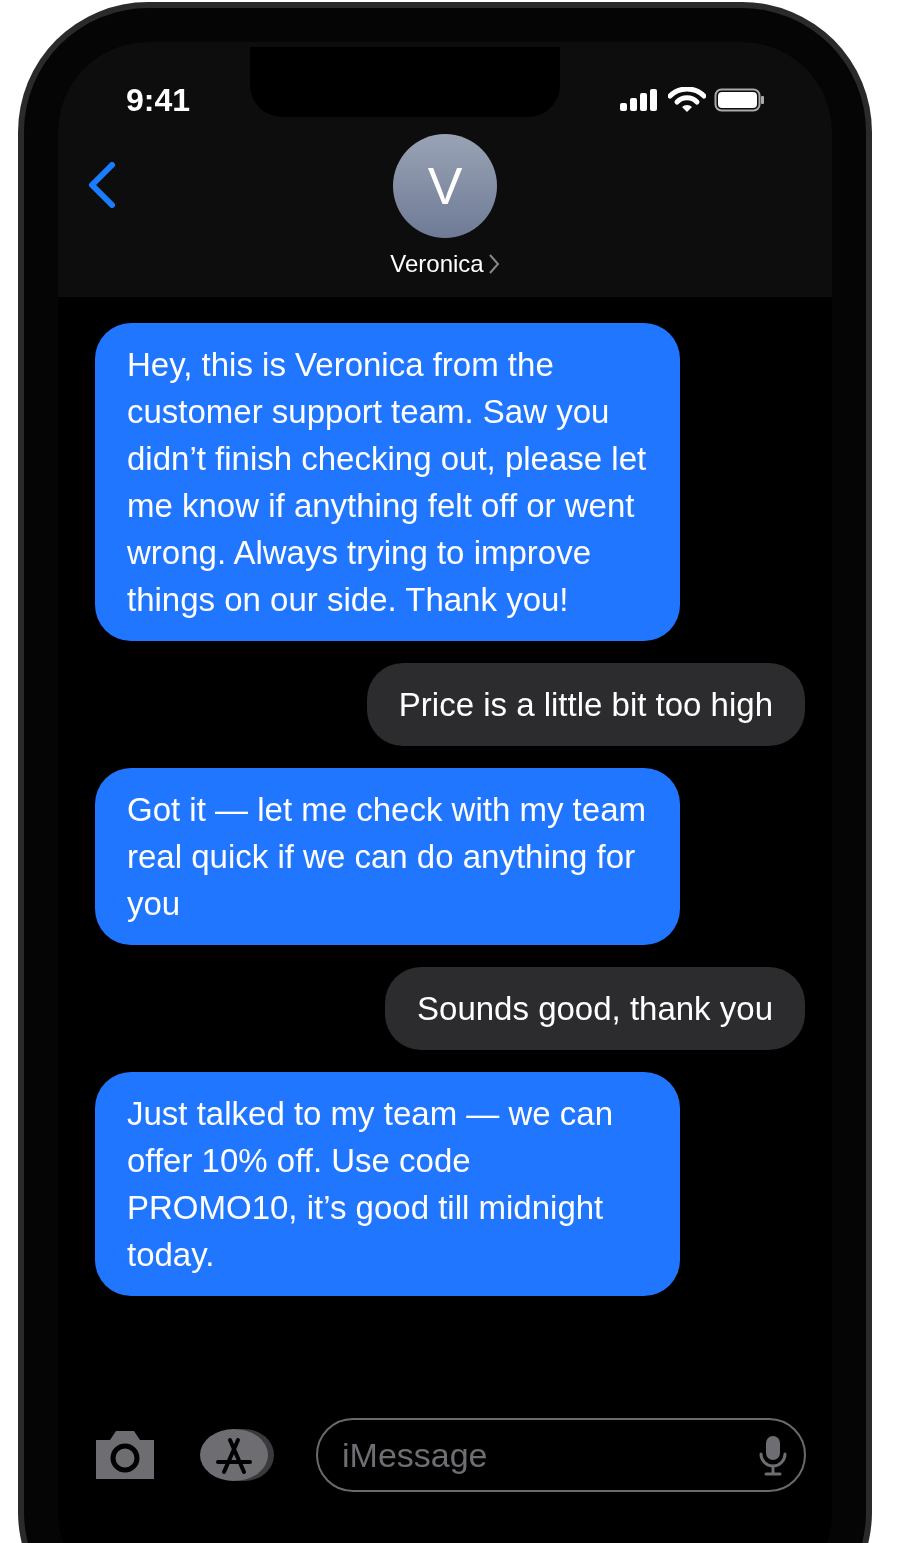 The width and height of the screenshot is (900, 1543). I want to click on app-store-icon, so click(237, 1455).